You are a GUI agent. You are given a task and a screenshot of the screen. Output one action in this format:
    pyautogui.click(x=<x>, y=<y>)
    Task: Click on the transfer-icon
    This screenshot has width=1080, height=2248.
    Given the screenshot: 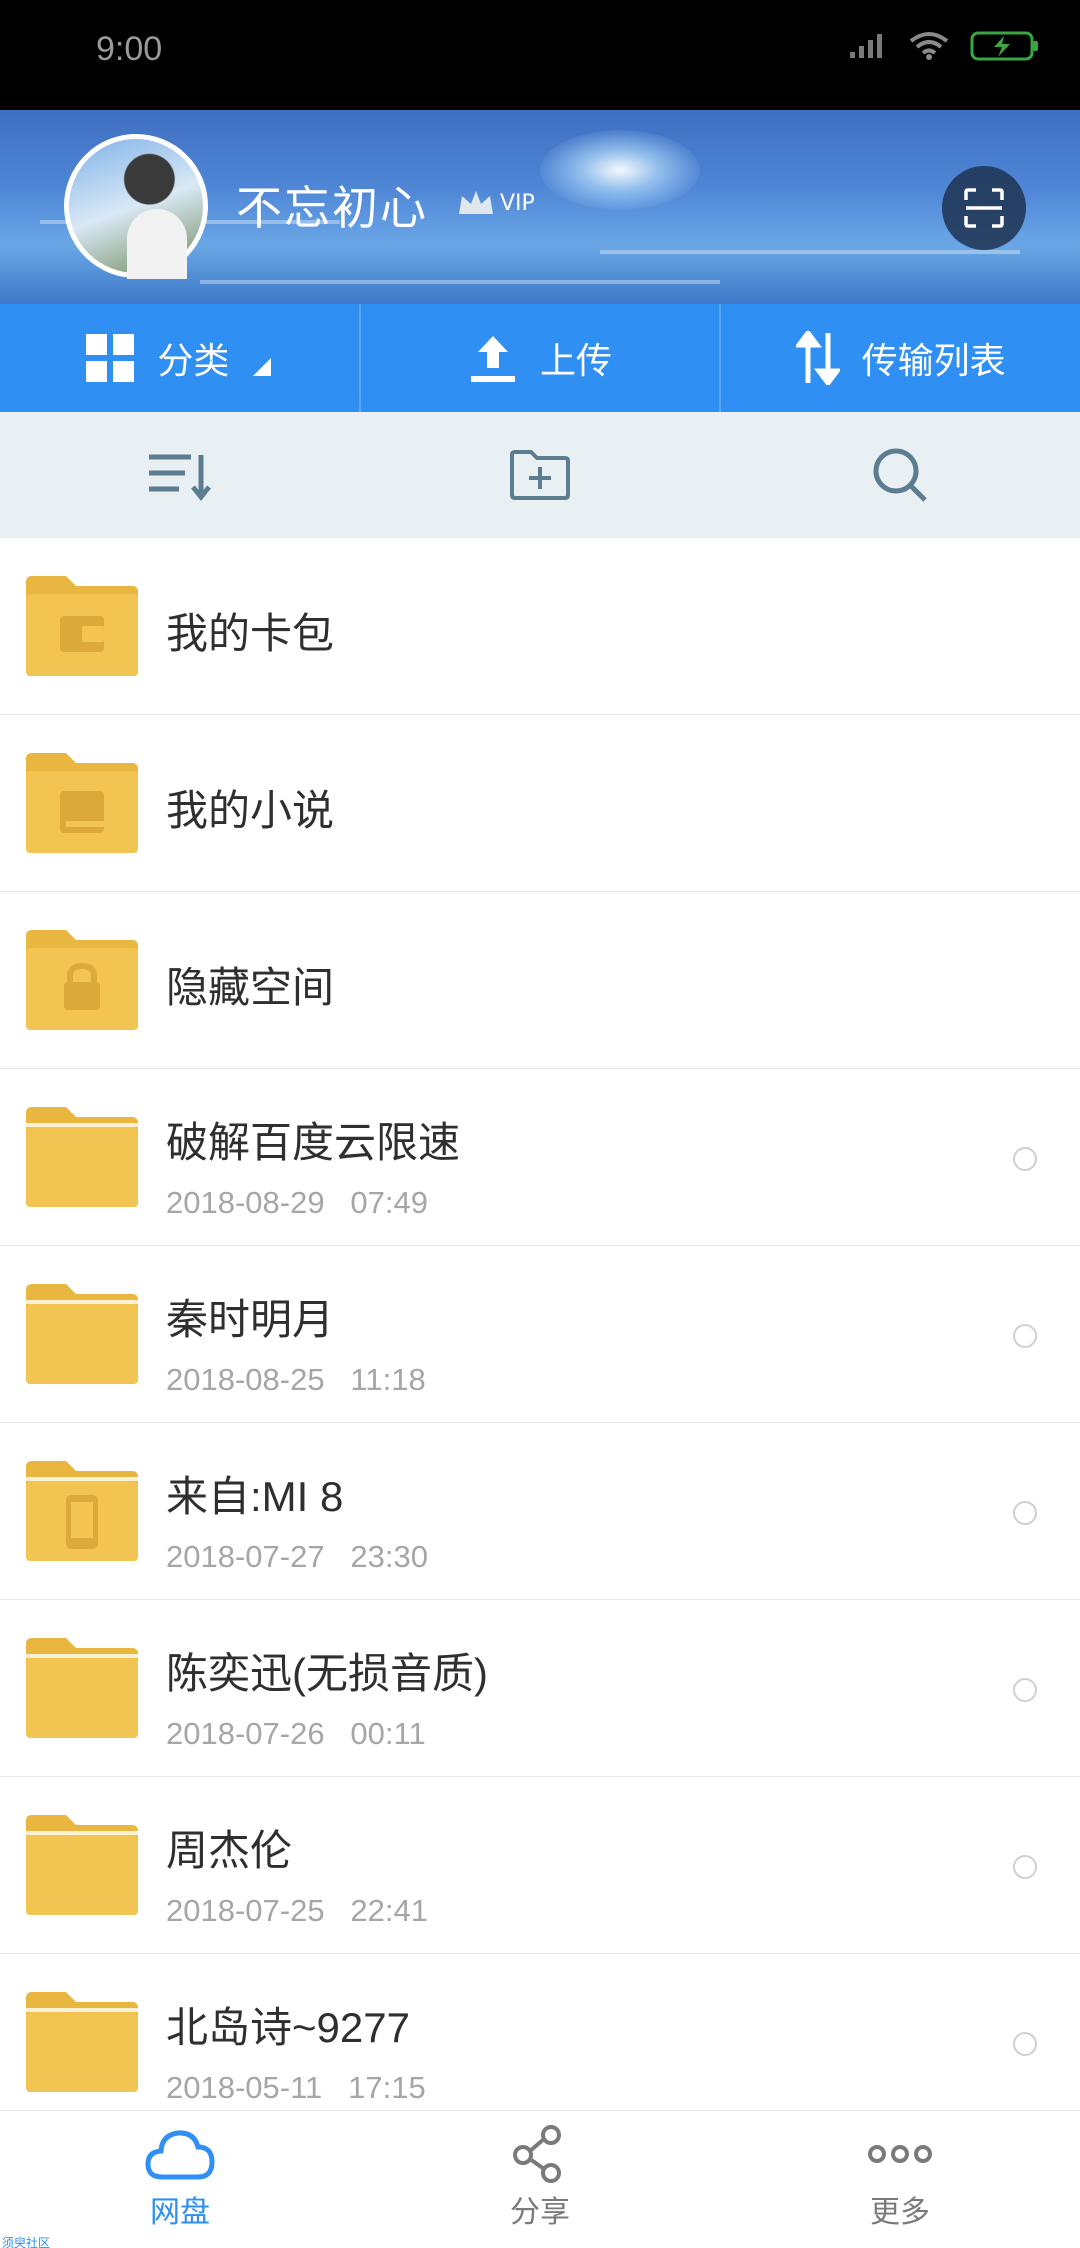 What is the action you would take?
    pyautogui.click(x=817, y=358)
    